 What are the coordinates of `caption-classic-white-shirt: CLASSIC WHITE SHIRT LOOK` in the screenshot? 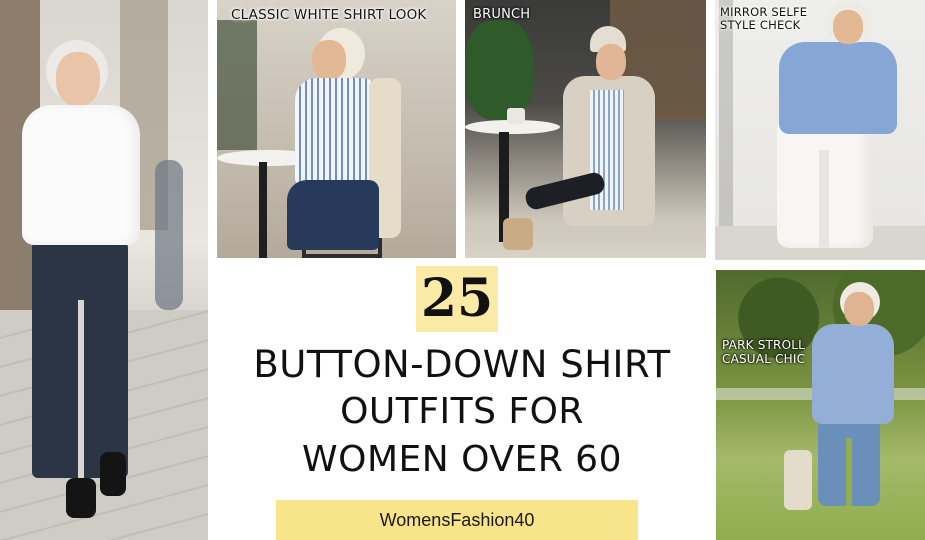 It's located at (329, 15).